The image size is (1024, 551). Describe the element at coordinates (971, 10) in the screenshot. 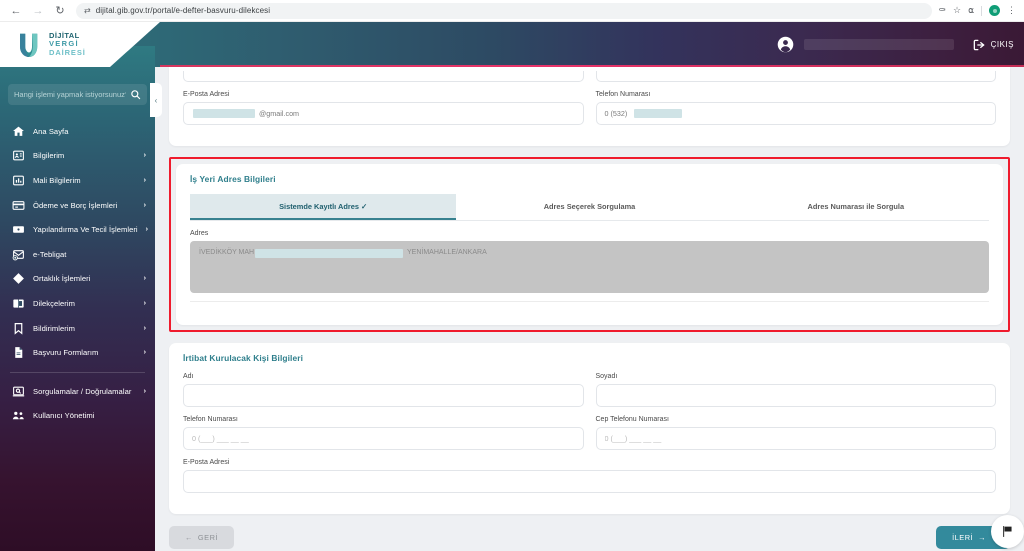

I see `extensions-icon: ⍺` at that location.